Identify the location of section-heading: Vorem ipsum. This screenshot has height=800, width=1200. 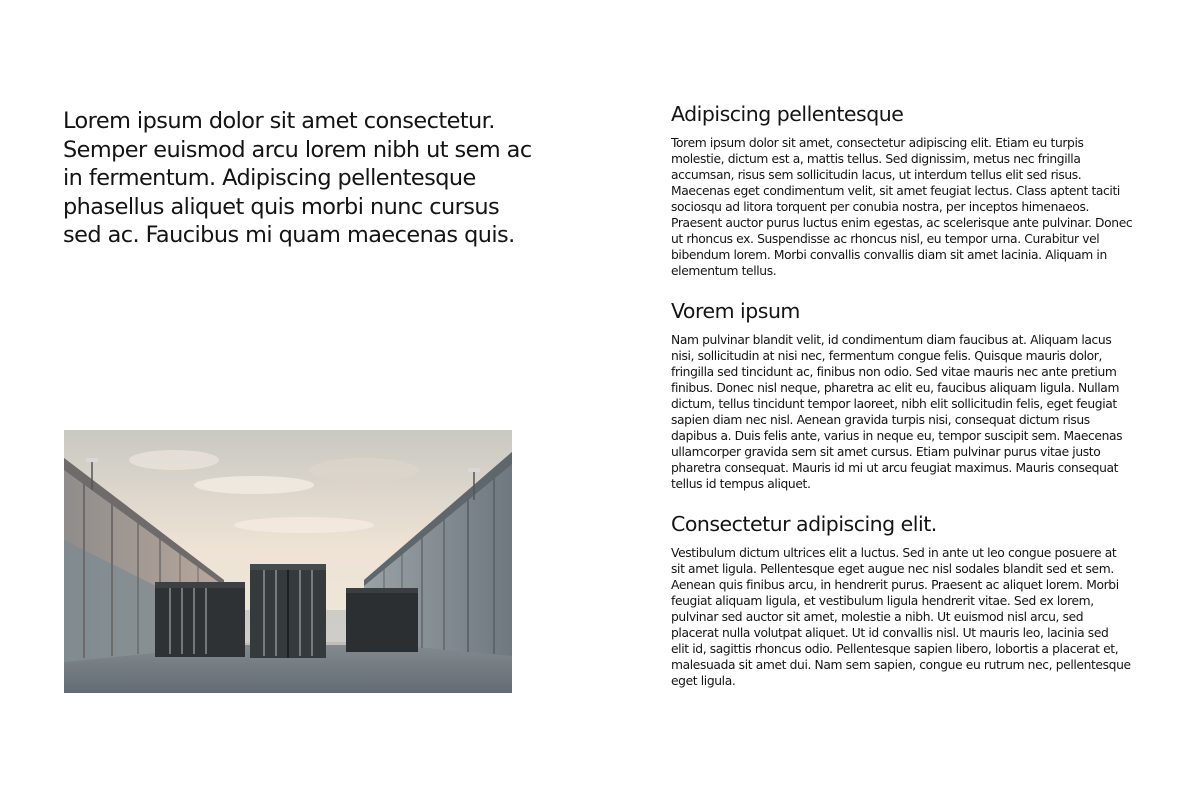
(735, 311).